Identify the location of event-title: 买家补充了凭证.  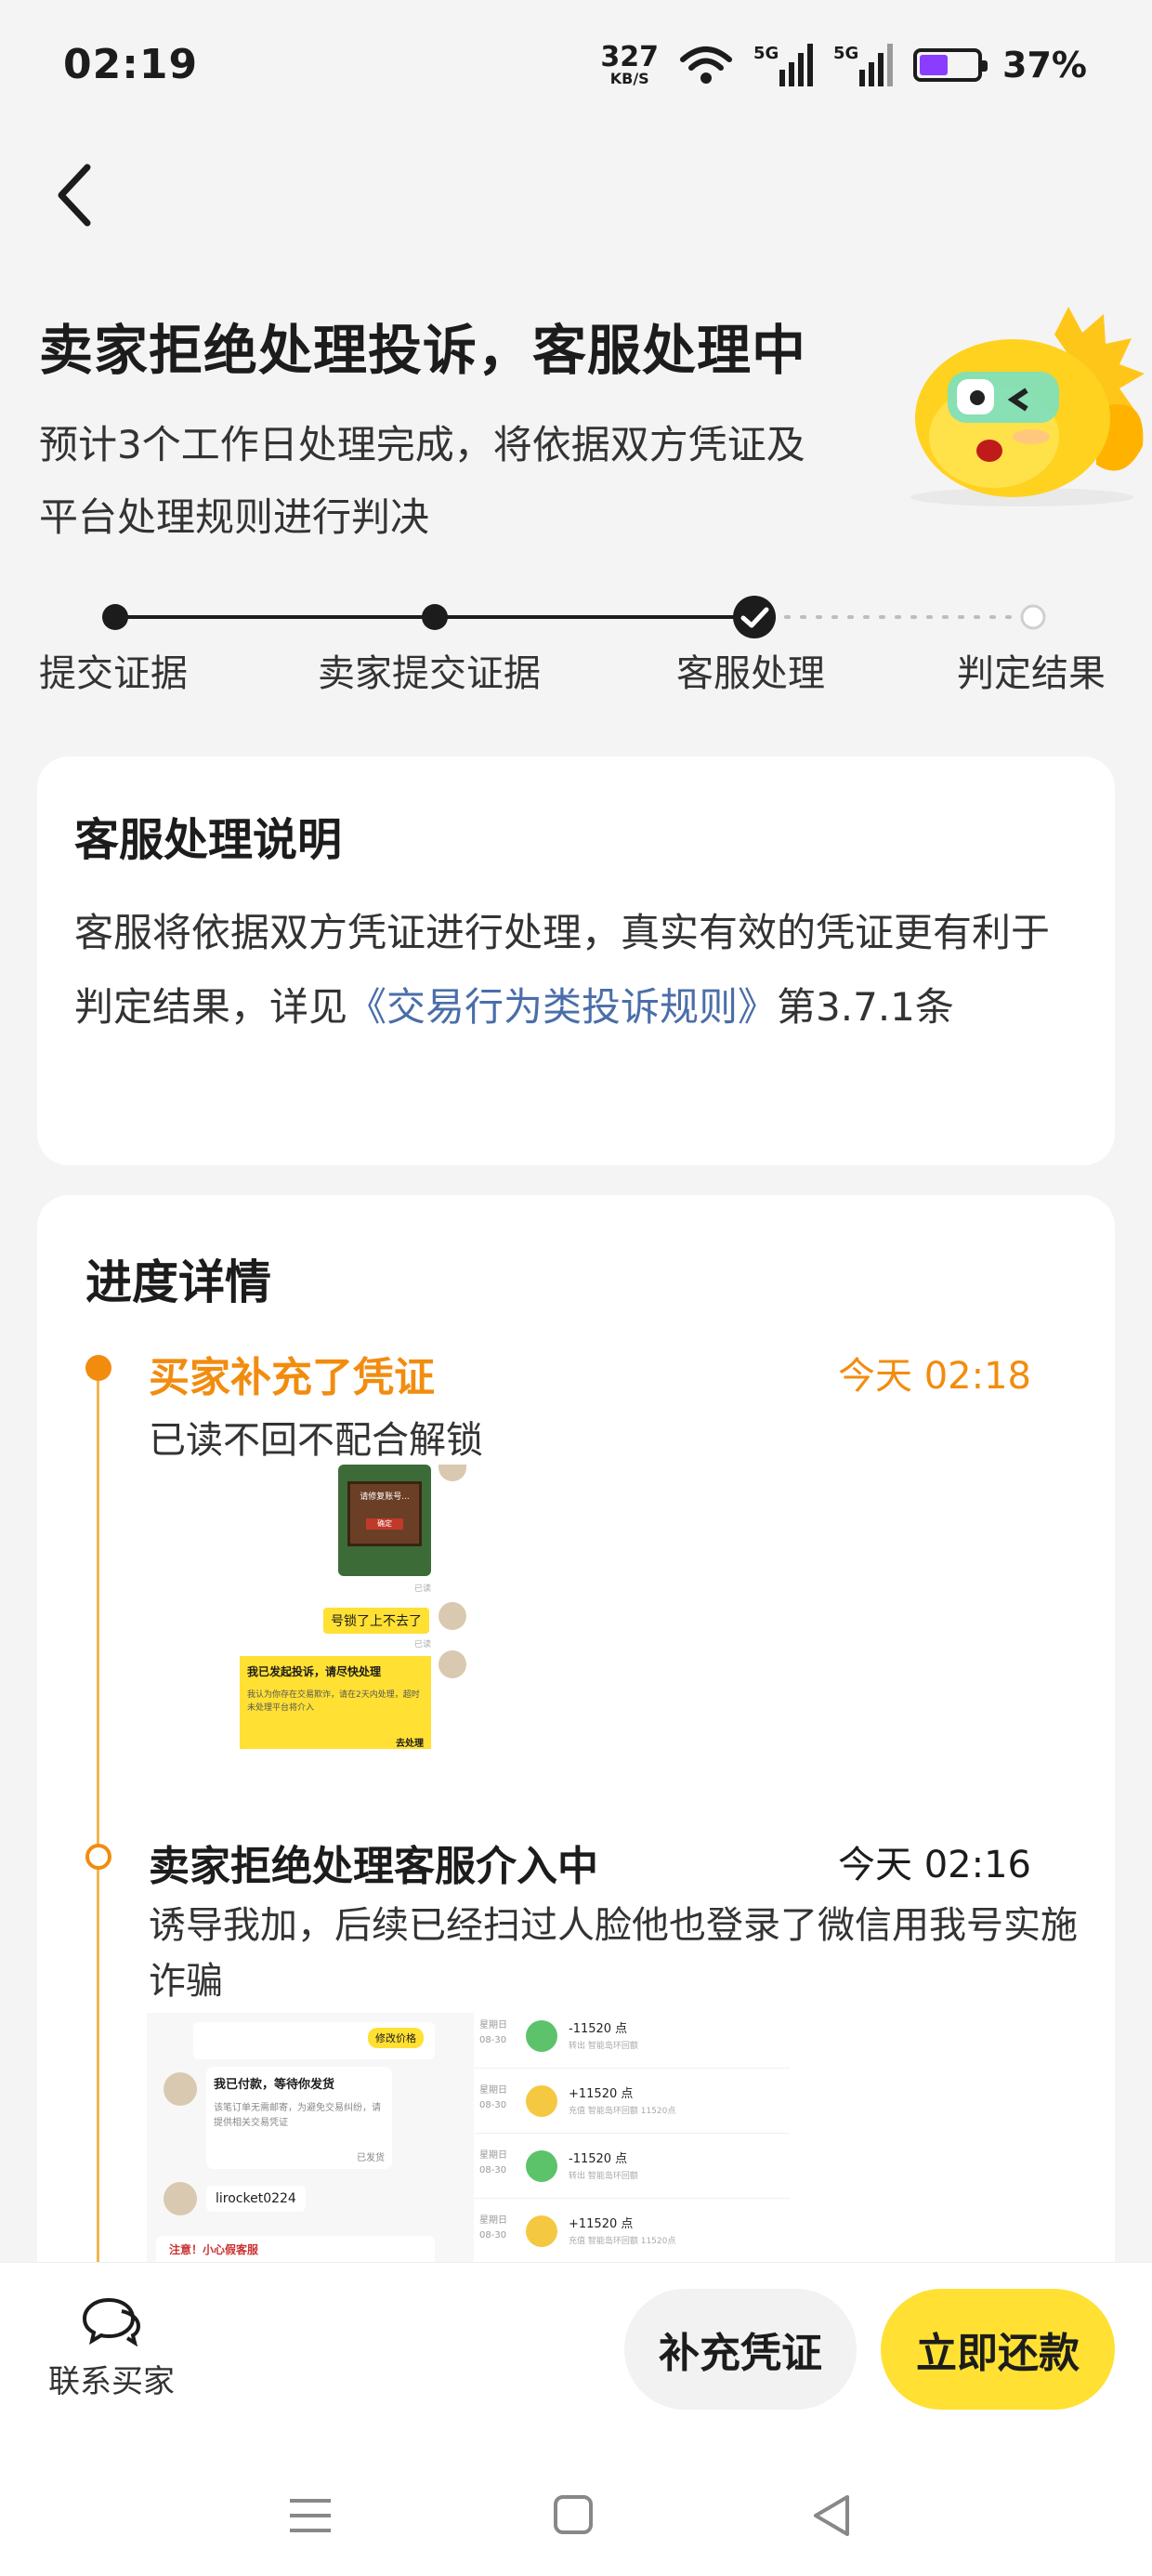
(292, 1377).